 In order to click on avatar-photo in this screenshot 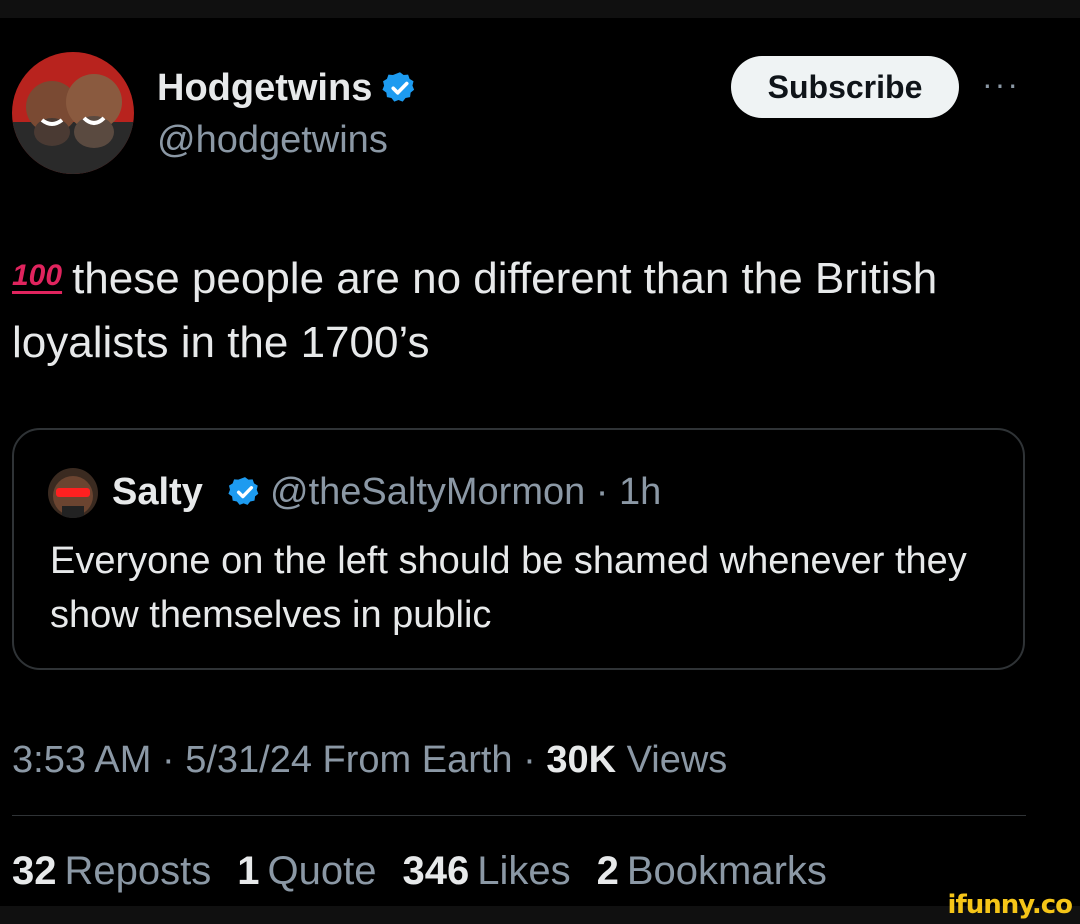, I will do `click(73, 113)`.